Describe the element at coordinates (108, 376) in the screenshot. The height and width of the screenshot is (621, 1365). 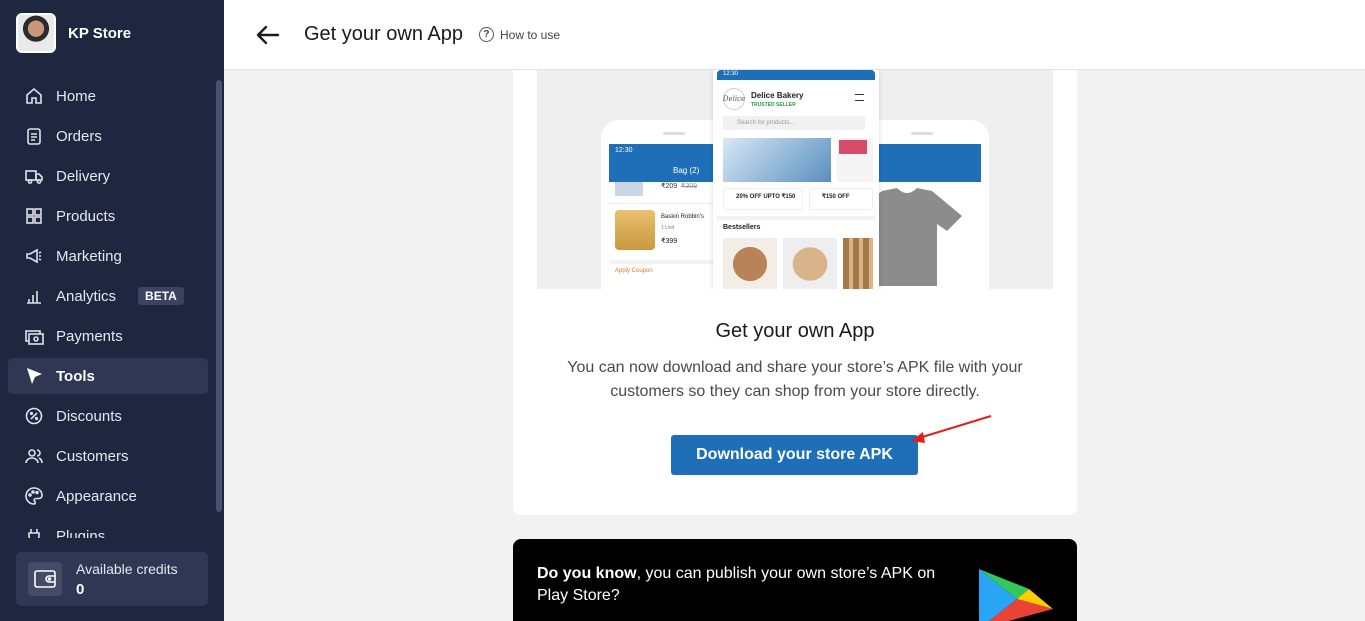
I see `sidebar-item-tools: Tools` at that location.